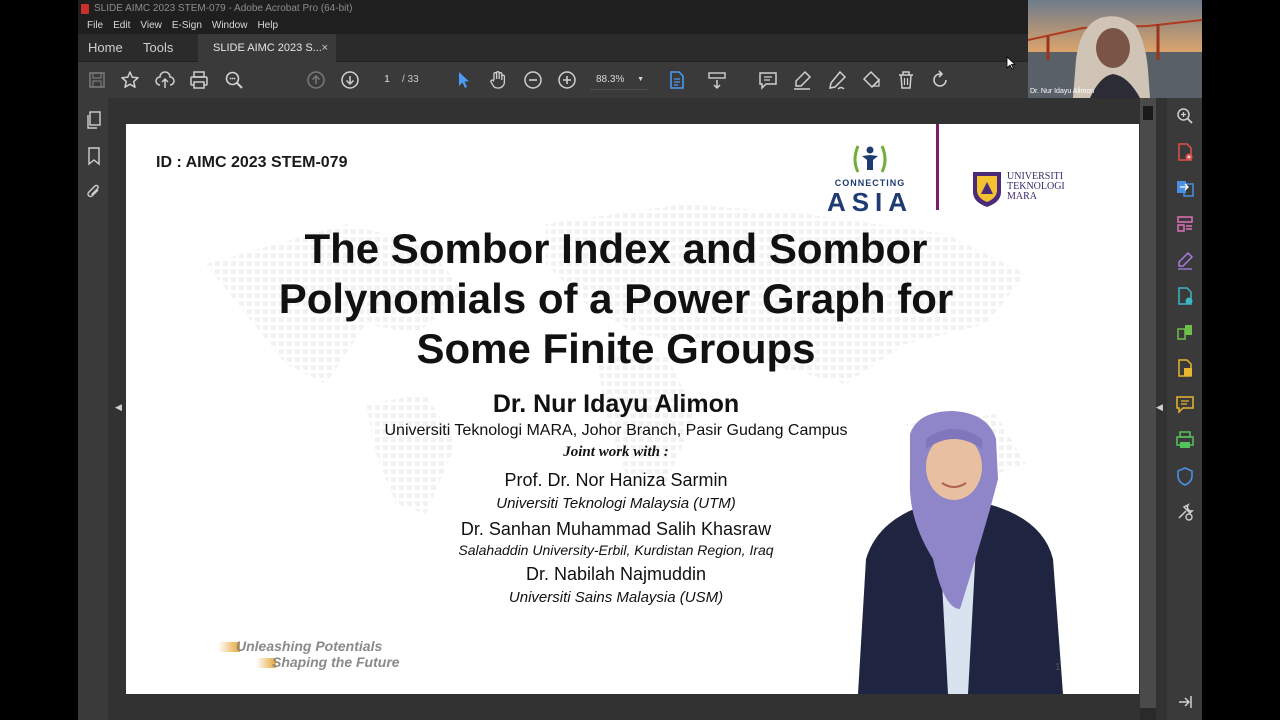 This screenshot has height=720, width=1280. Describe the element at coordinates (906, 80) in the screenshot. I see `delete-icon` at that location.